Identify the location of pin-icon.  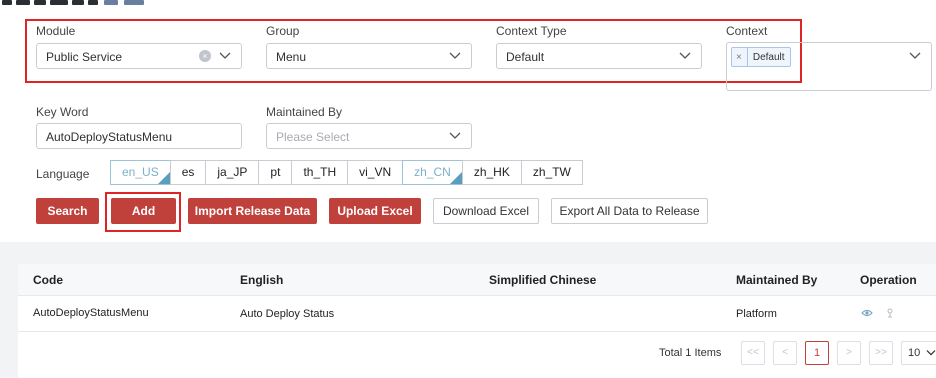
(890, 313).